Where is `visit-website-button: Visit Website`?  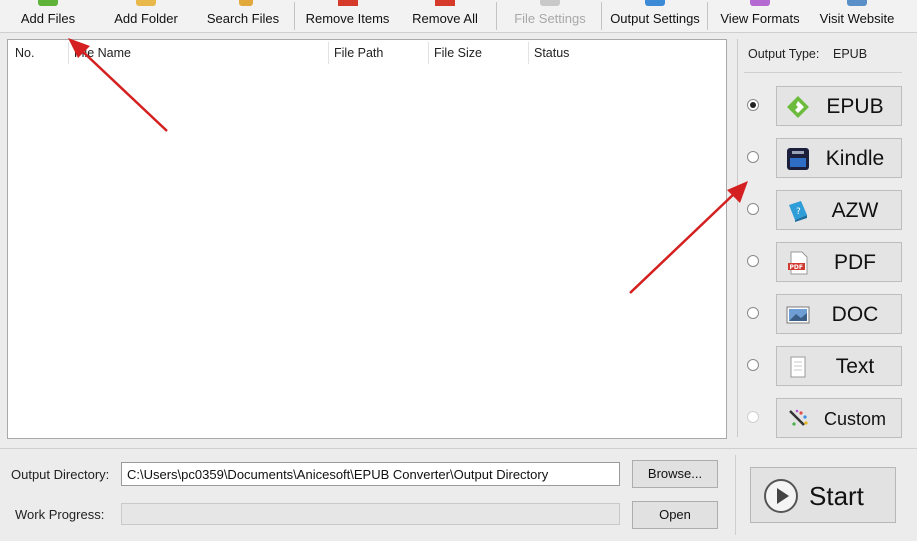 visit-website-button: Visit Website is located at coordinates (857, 16).